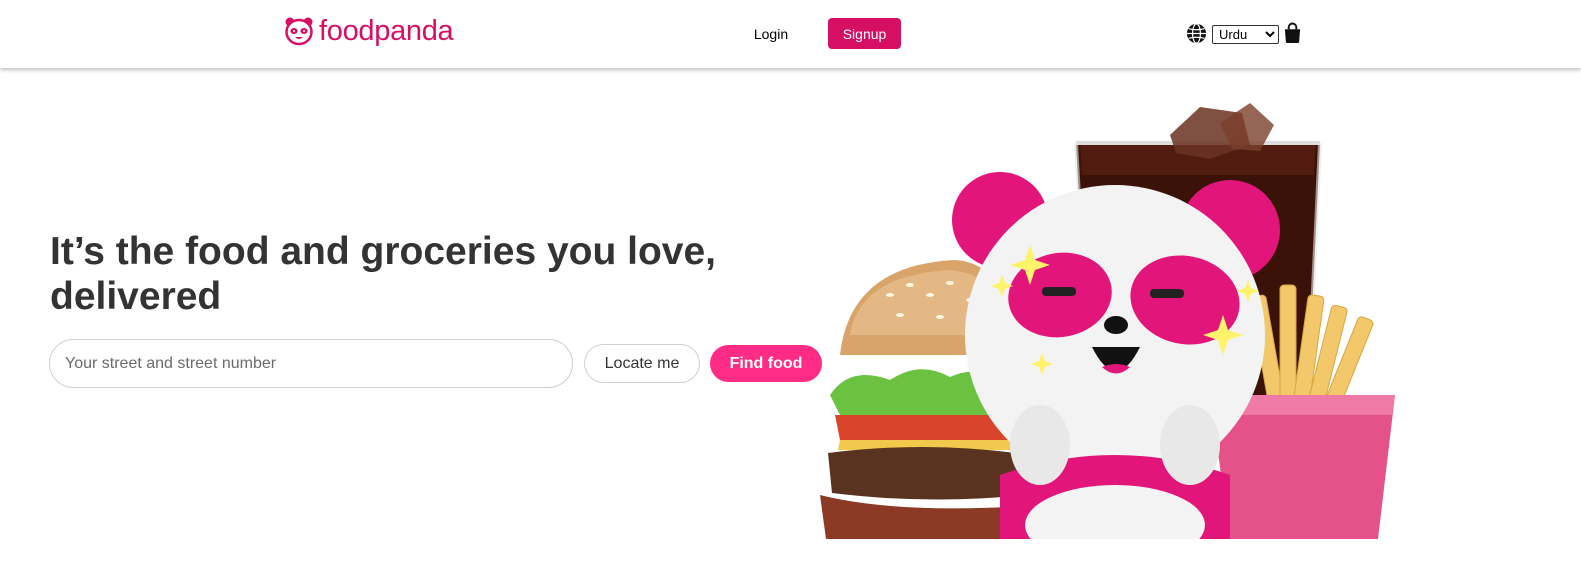 Image resolution: width=1581 pixels, height=582 pixels. Describe the element at coordinates (299, 31) in the screenshot. I see `panda-logo-icon` at that location.